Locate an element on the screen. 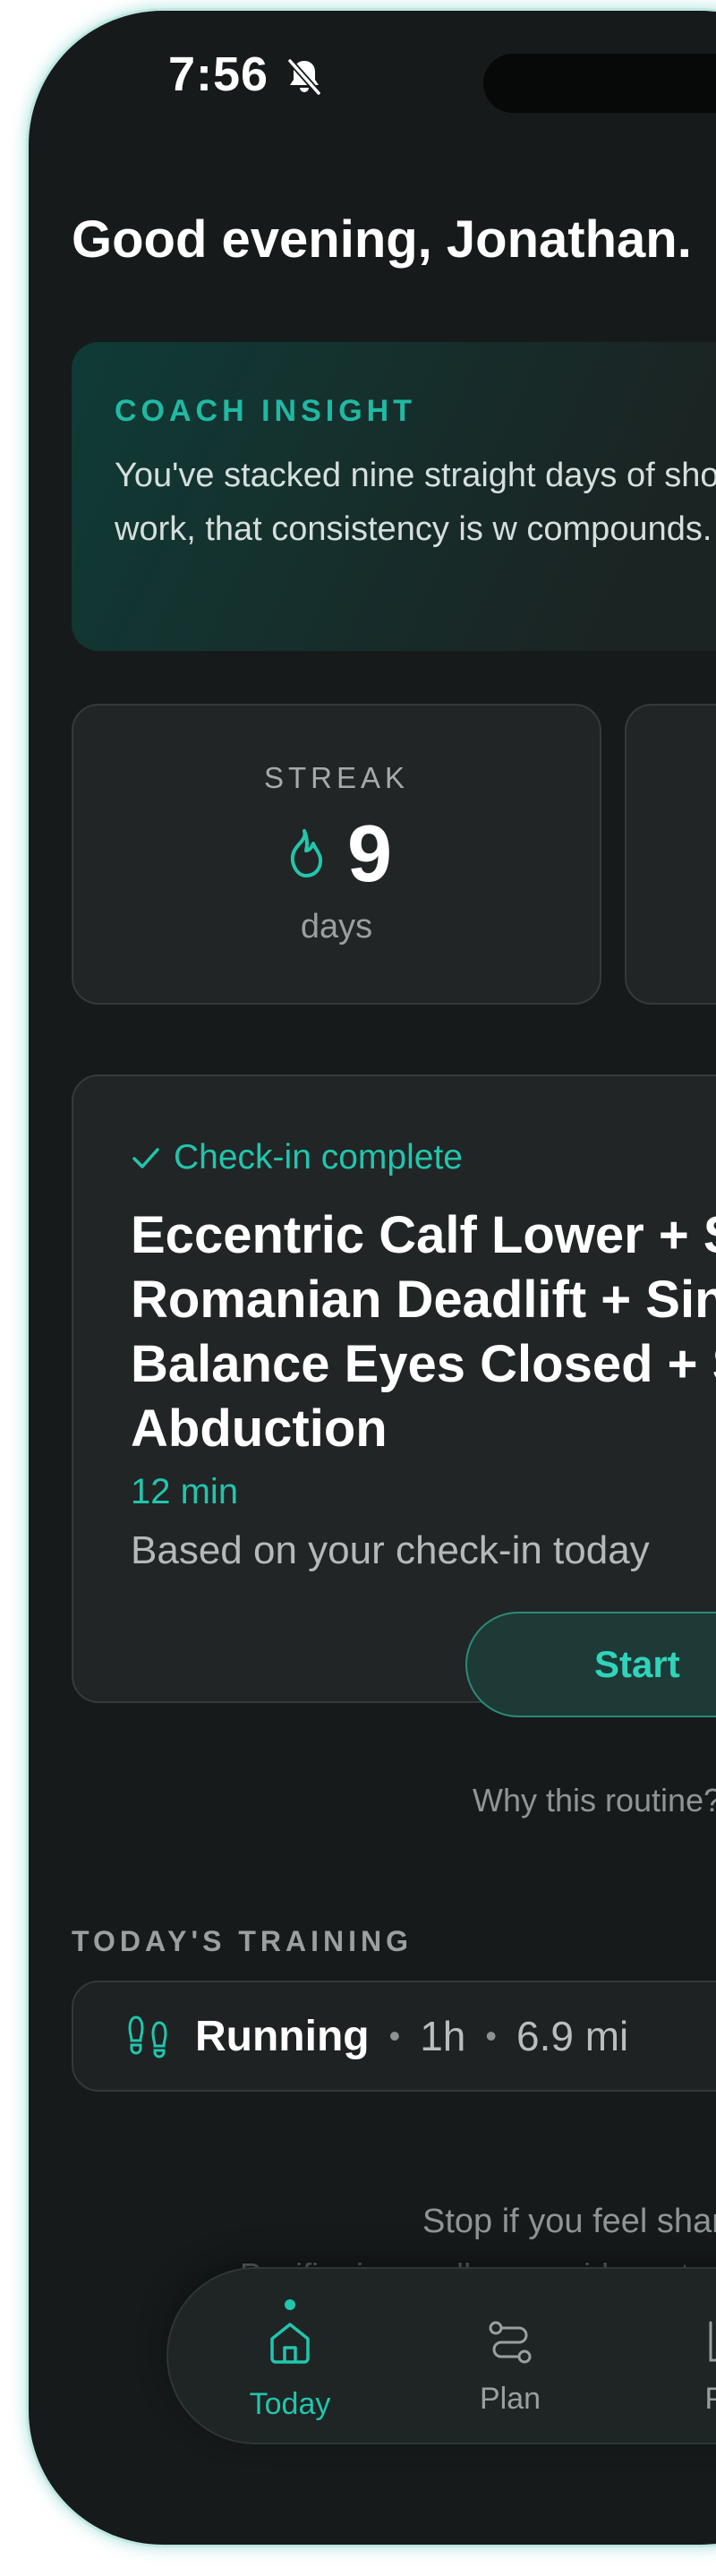  streak-value: 9 is located at coordinates (369, 854).